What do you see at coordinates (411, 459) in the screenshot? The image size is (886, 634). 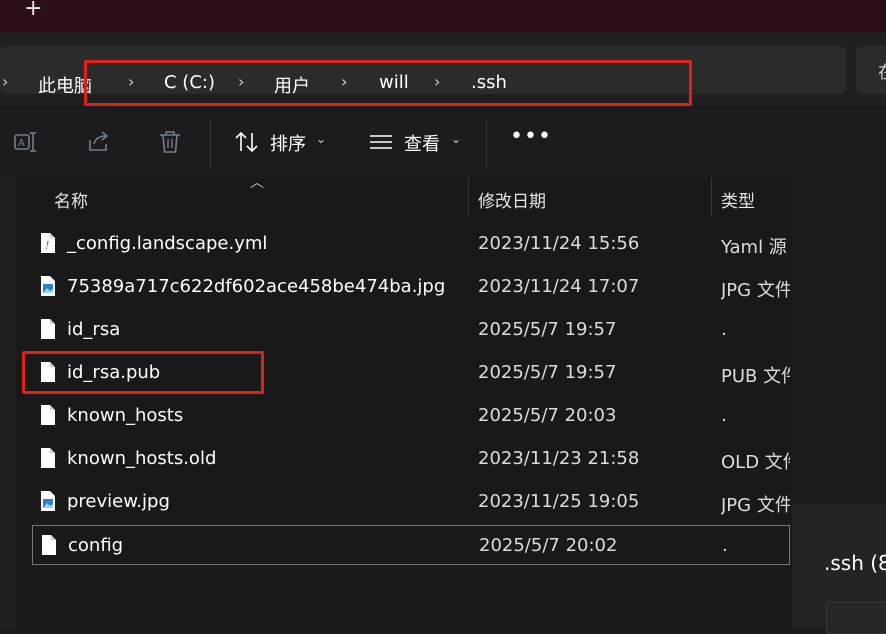 I see `file-row: known_hosts.old 2023/11/23 21:58 OLD 文件` at bounding box center [411, 459].